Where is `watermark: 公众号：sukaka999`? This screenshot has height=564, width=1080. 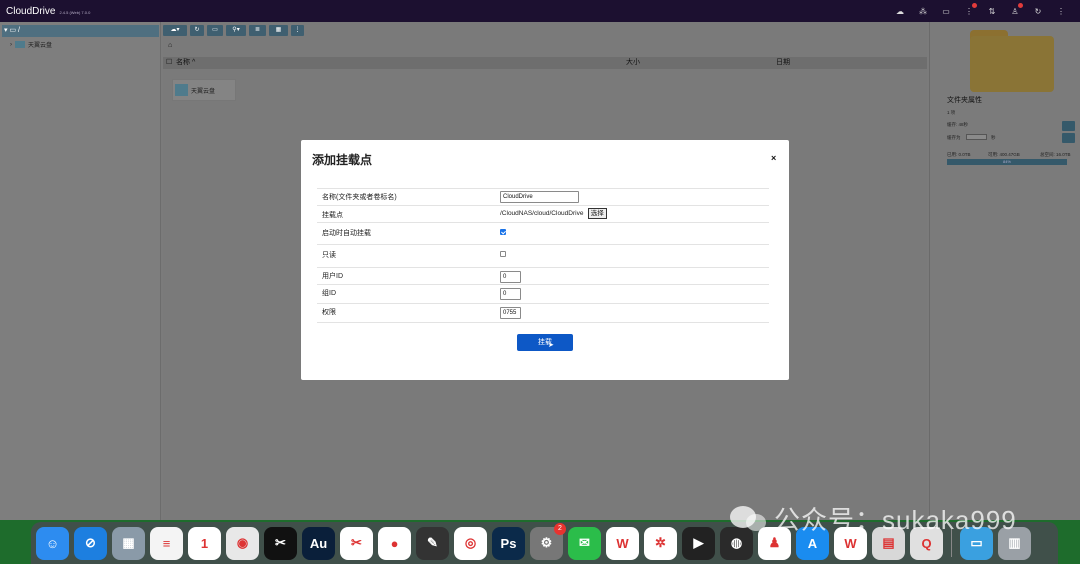 watermark: 公众号：sukaka999 is located at coordinates (873, 518).